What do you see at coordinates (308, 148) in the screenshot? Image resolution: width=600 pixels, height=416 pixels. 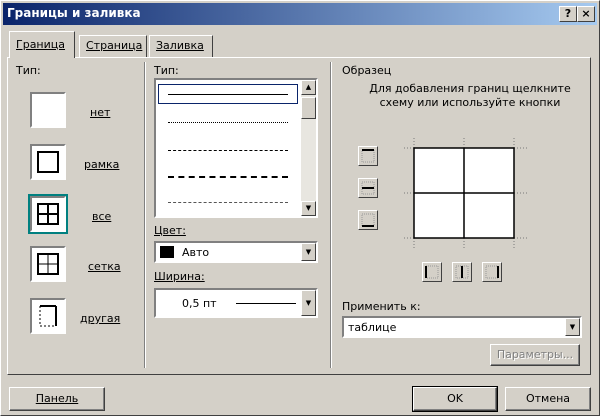 I see `list-scrollbar: ▲ ▼` at bounding box center [308, 148].